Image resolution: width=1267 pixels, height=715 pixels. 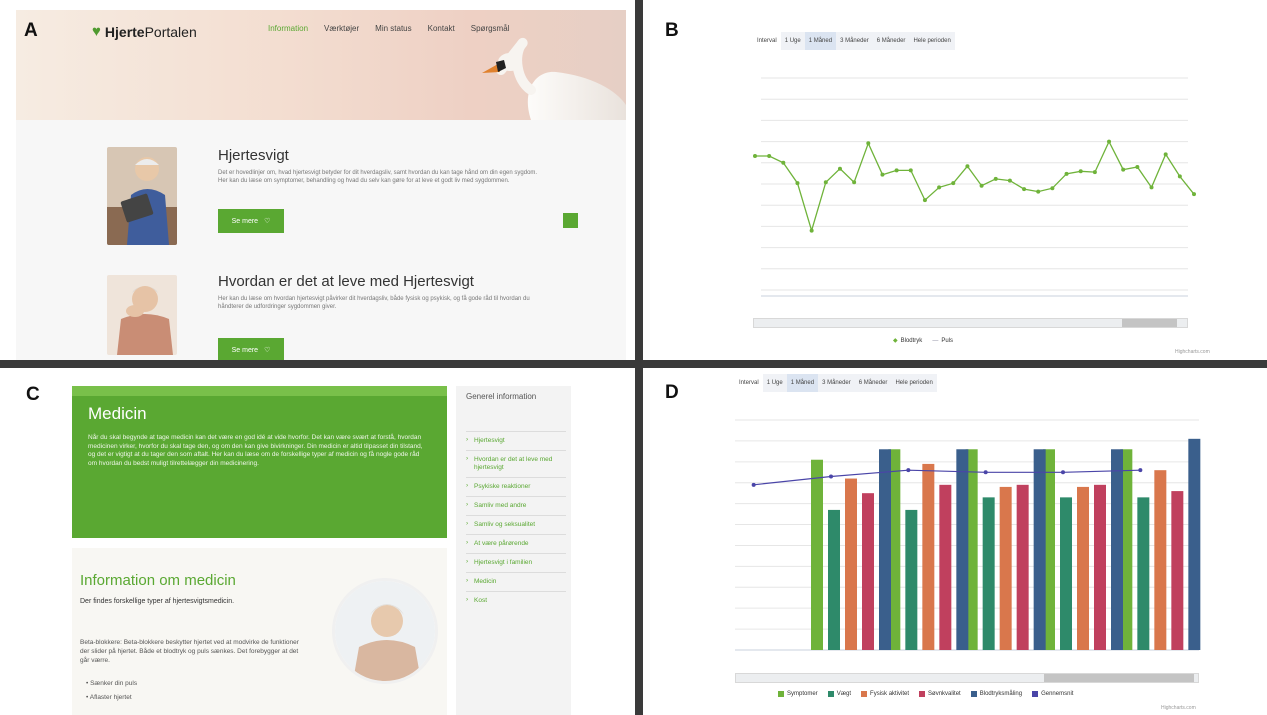 I want to click on sidebar-item-psychological: Psykiske reaktioner, so click(x=516, y=486).